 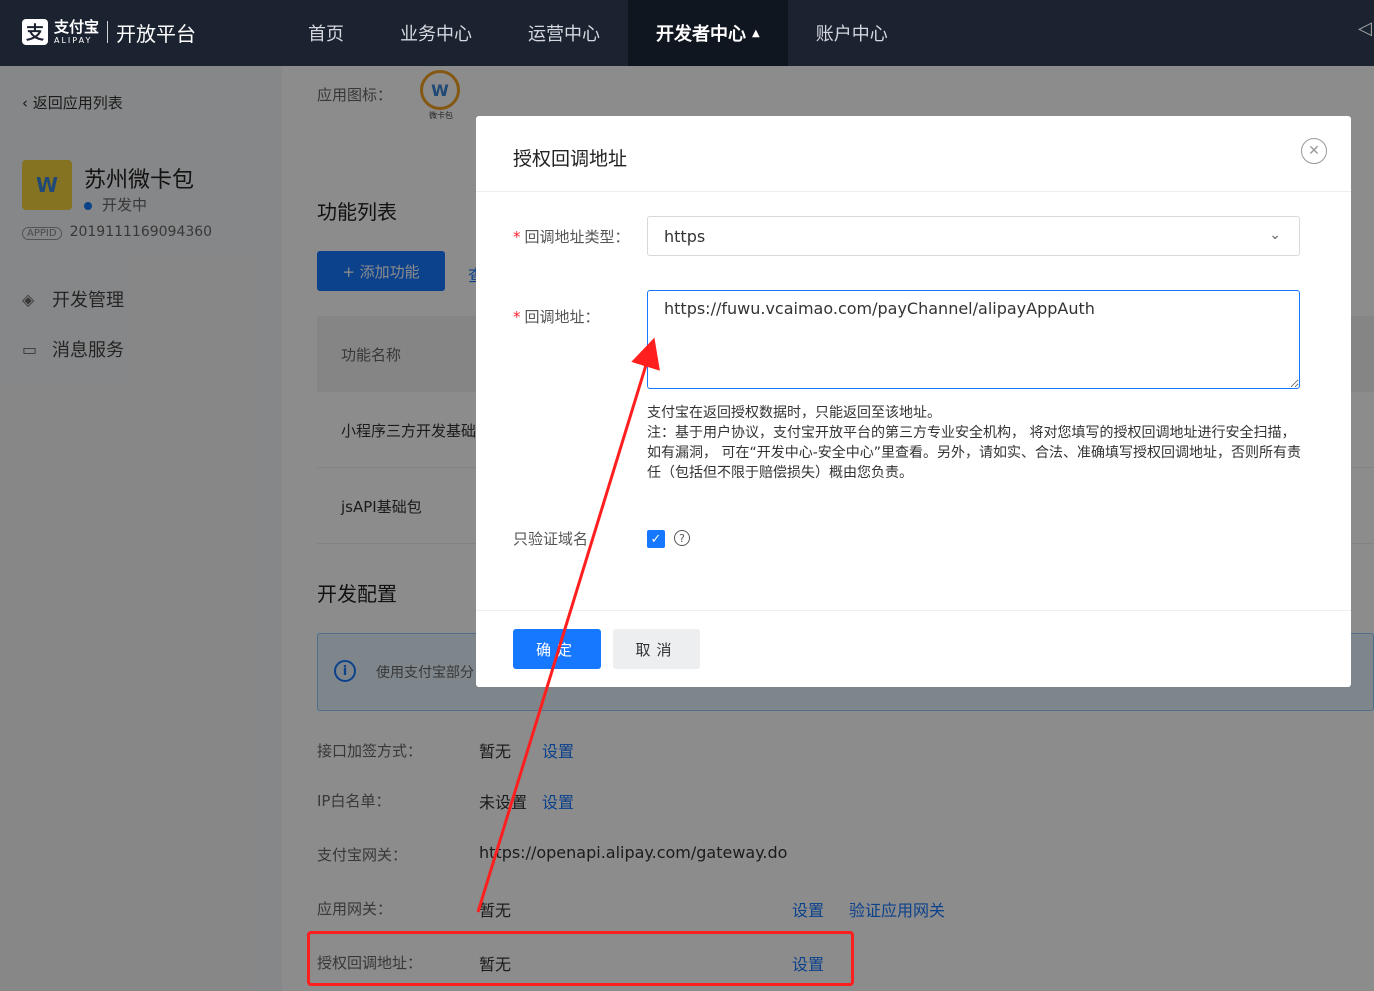 I want to click on logo-brand-en: ALIPAY, so click(x=73, y=40).